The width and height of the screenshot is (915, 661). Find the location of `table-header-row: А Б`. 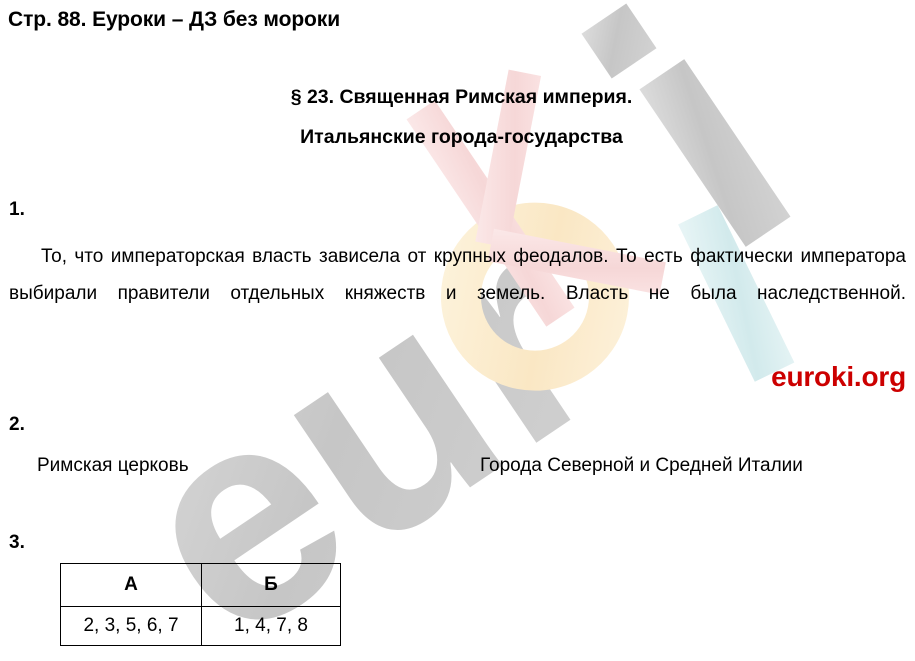

table-header-row: А Б is located at coordinates (200, 585).